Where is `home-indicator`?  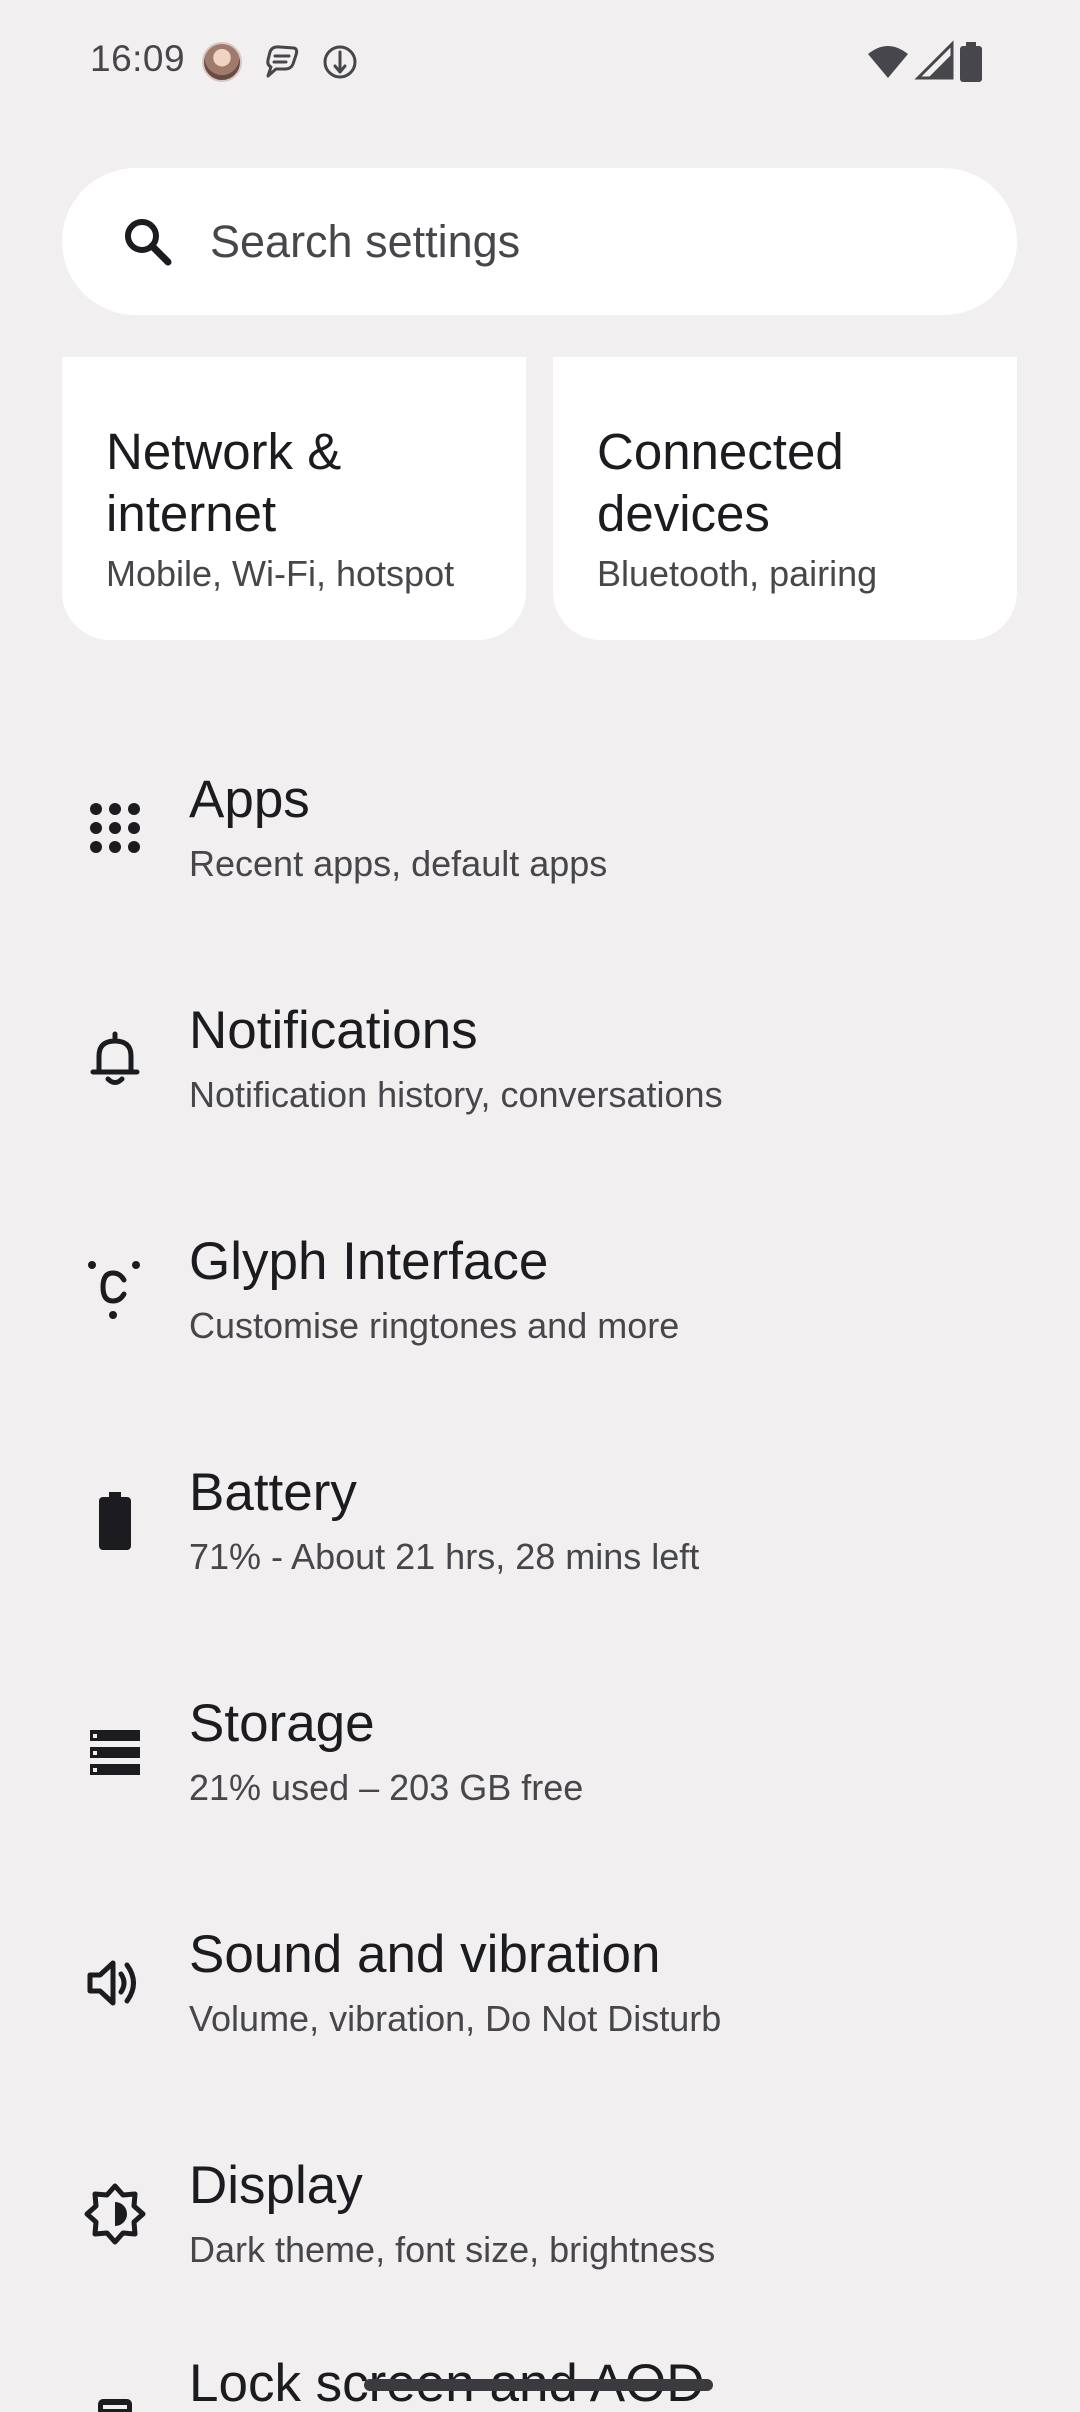
home-indicator is located at coordinates (538, 2385).